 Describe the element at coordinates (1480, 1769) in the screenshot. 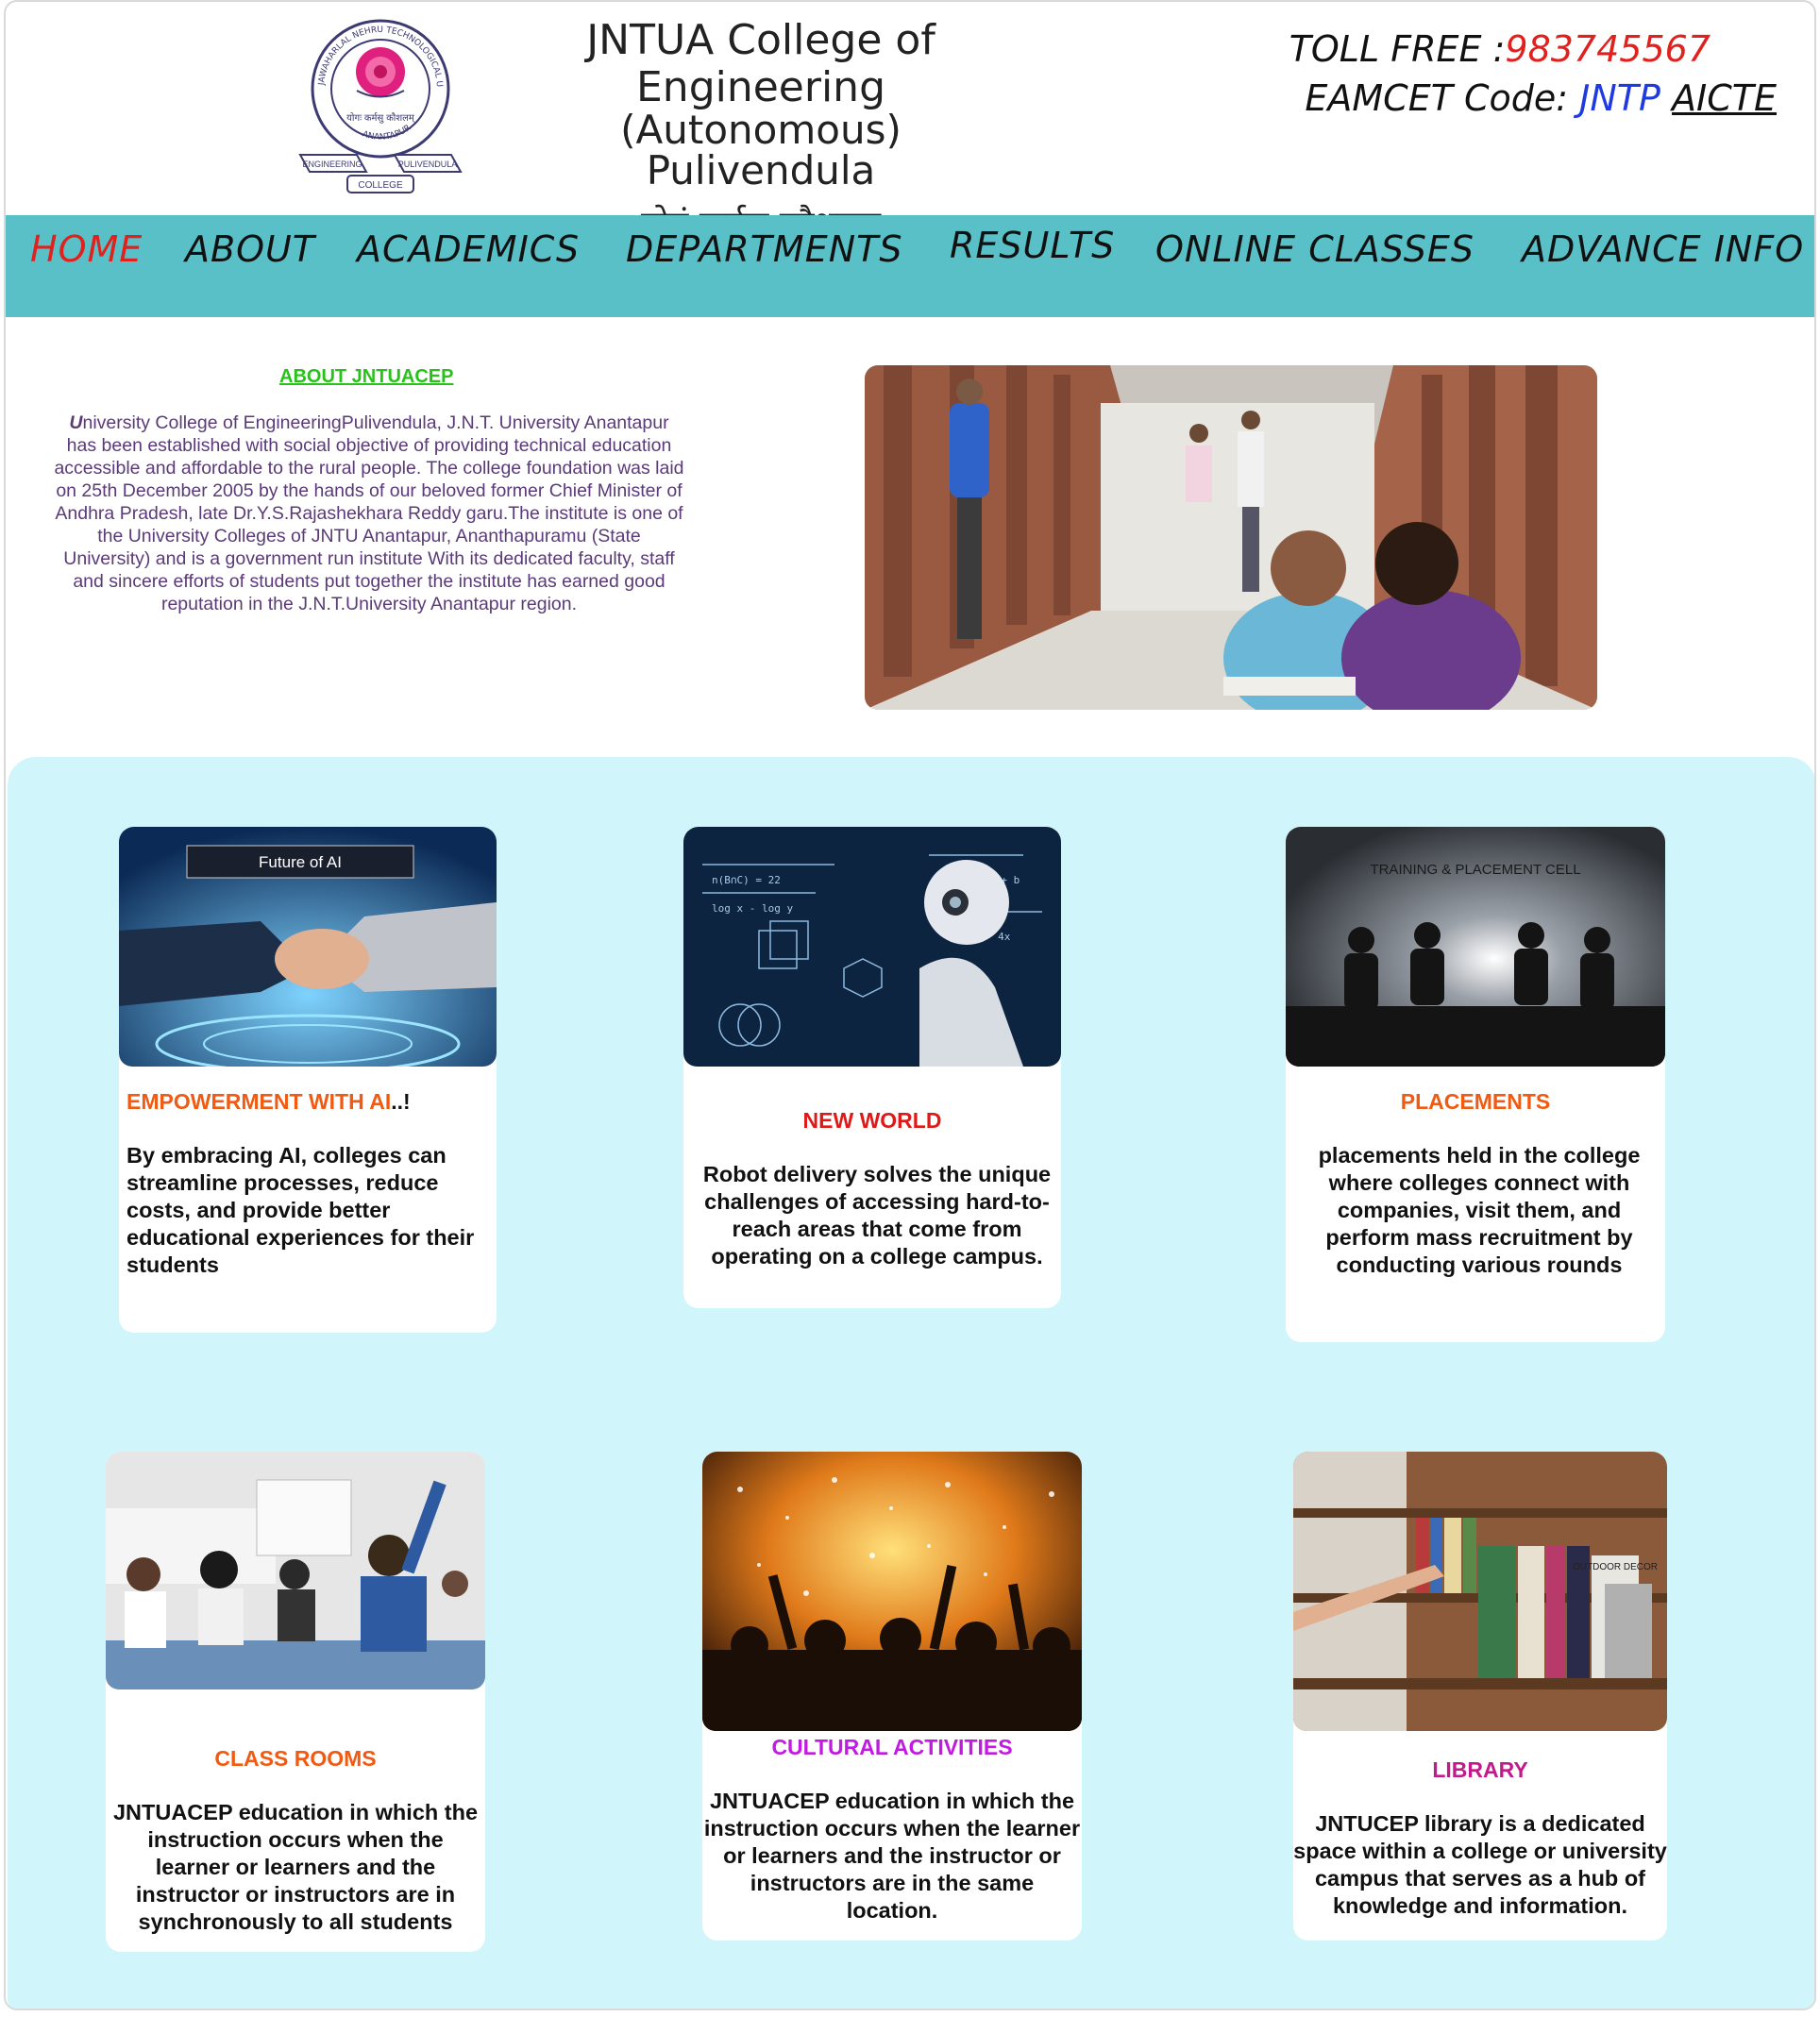

I see `card-title: LIBRARY` at that location.